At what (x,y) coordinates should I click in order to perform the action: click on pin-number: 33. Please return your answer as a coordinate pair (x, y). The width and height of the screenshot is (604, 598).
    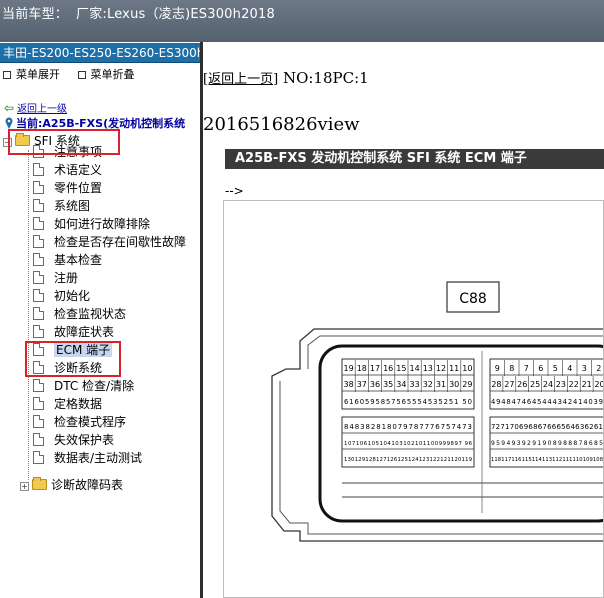
    Looking at the image, I should click on (415, 384).